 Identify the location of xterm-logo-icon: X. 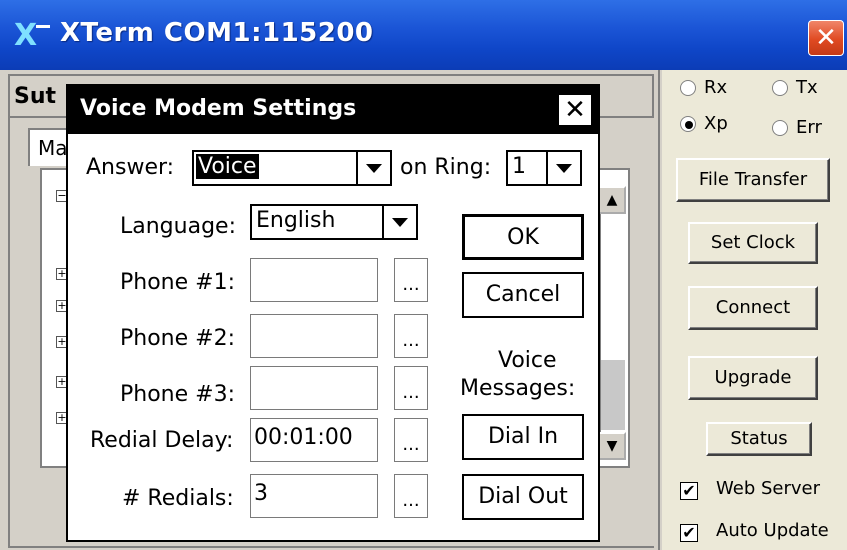
(32, 35).